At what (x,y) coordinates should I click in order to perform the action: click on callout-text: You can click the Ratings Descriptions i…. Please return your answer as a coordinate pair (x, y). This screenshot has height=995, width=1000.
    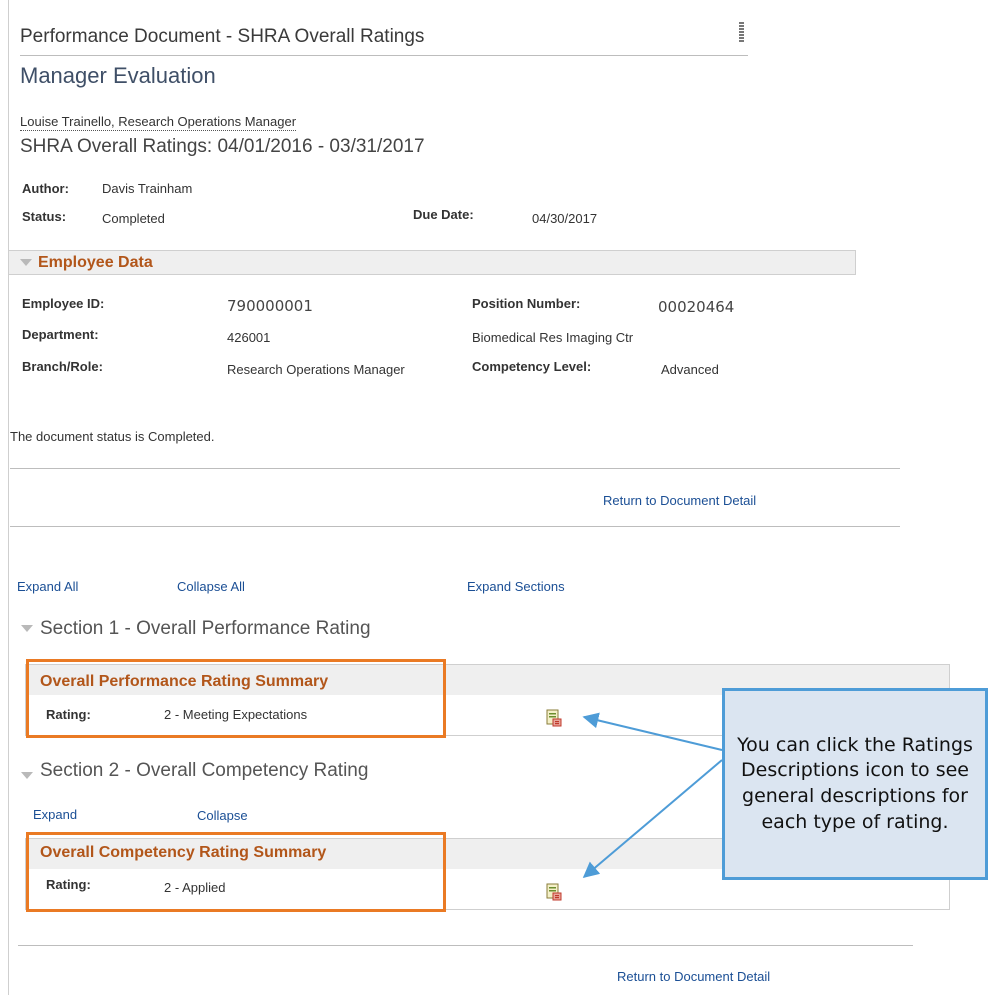
    Looking at the image, I should click on (855, 783).